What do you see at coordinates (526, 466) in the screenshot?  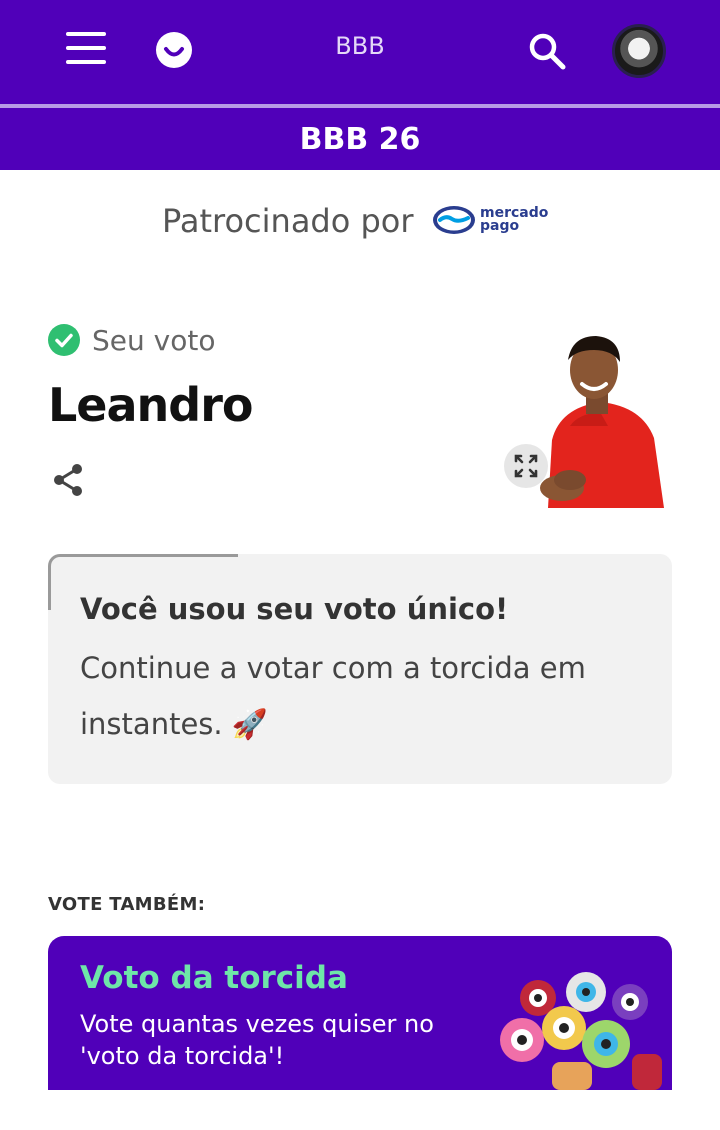 I see `expand-icon` at bounding box center [526, 466].